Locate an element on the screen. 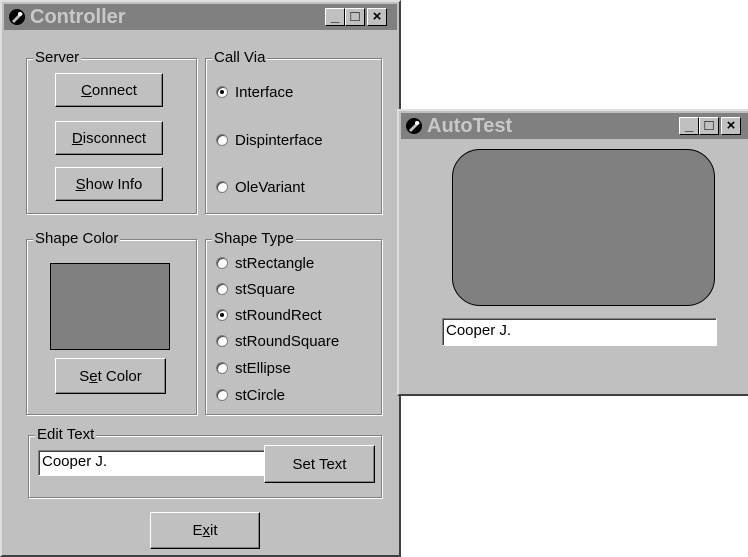 The width and height of the screenshot is (748, 557). radio-stroundsquare: stRoundSquare is located at coordinates (277, 341).